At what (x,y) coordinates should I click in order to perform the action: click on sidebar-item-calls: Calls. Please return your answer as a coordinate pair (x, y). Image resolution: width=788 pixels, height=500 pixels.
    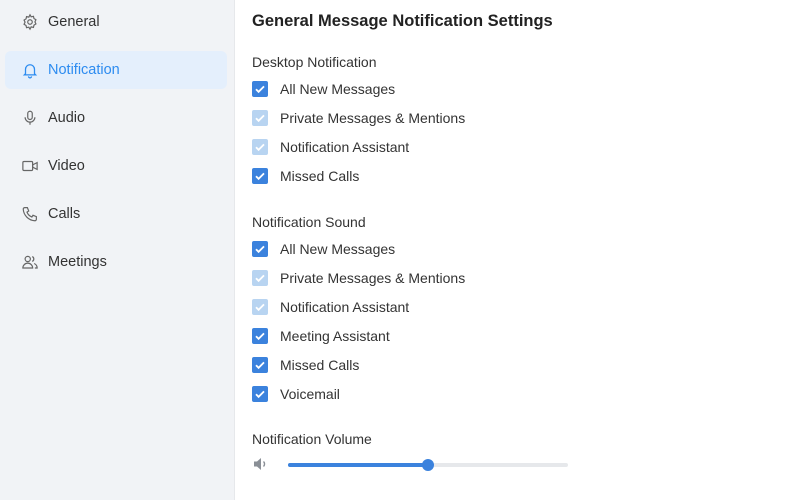
    Looking at the image, I should click on (116, 214).